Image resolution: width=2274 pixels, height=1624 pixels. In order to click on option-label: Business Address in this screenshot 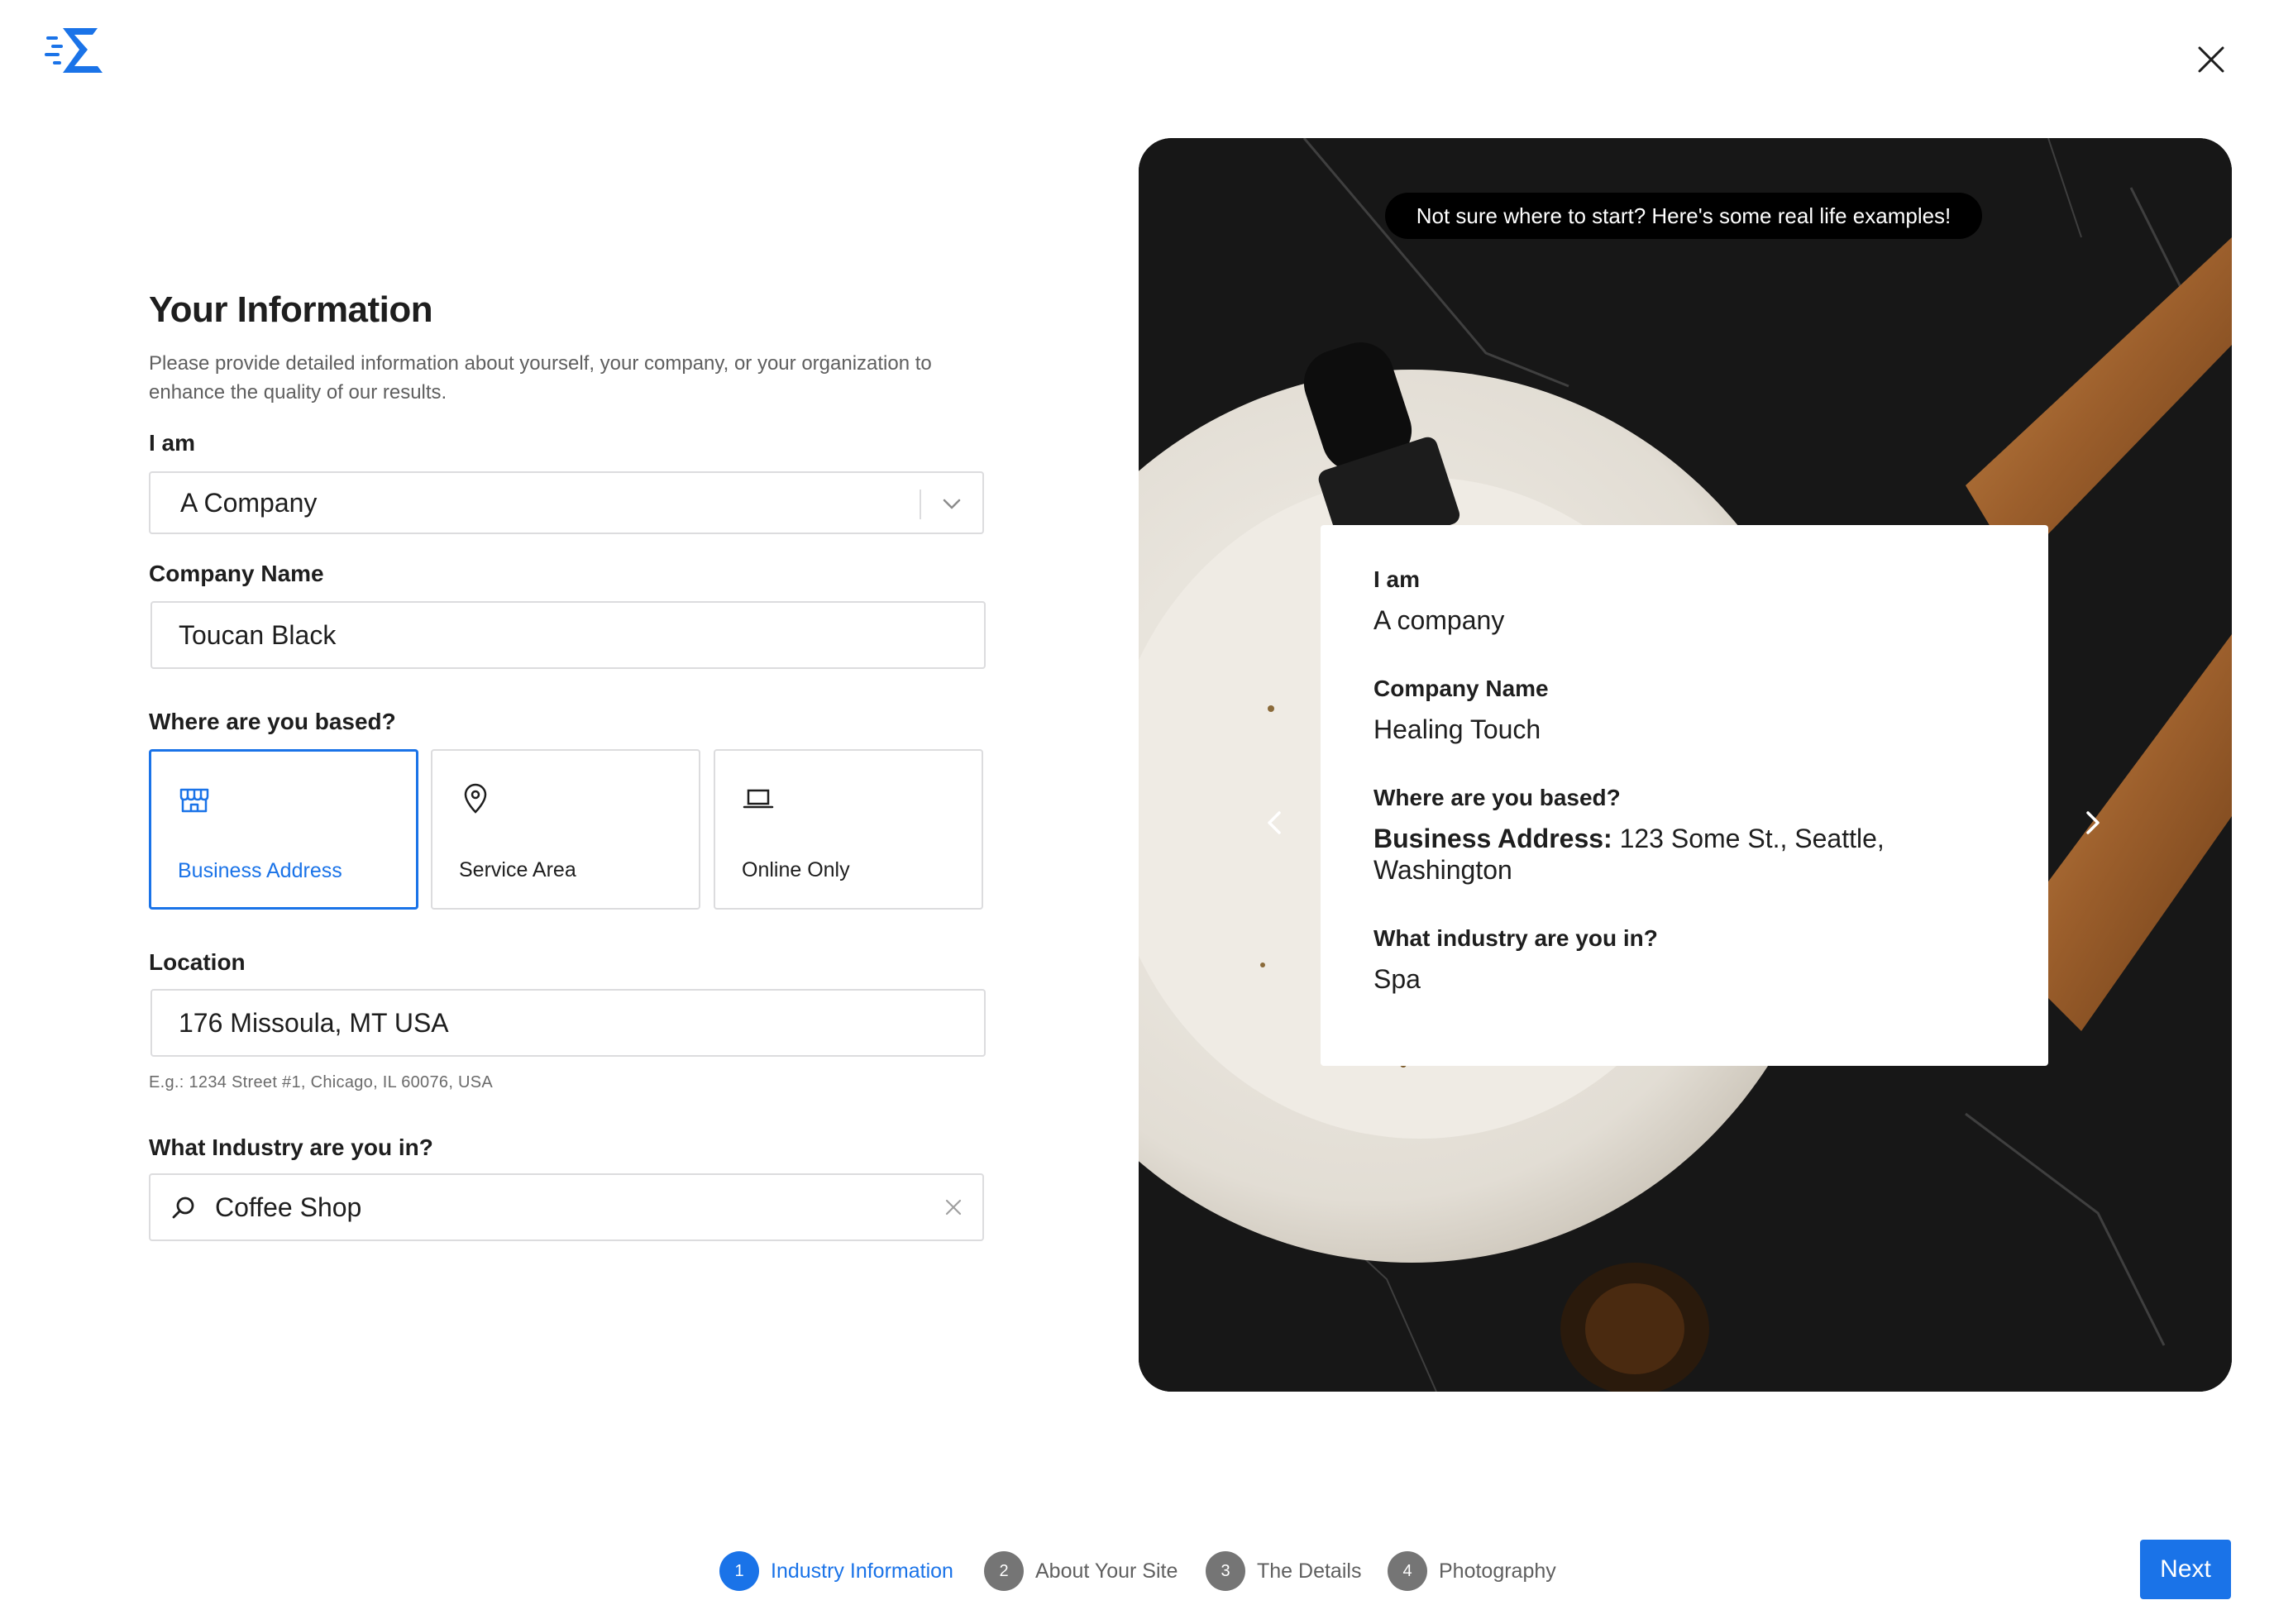, I will do `click(260, 870)`.